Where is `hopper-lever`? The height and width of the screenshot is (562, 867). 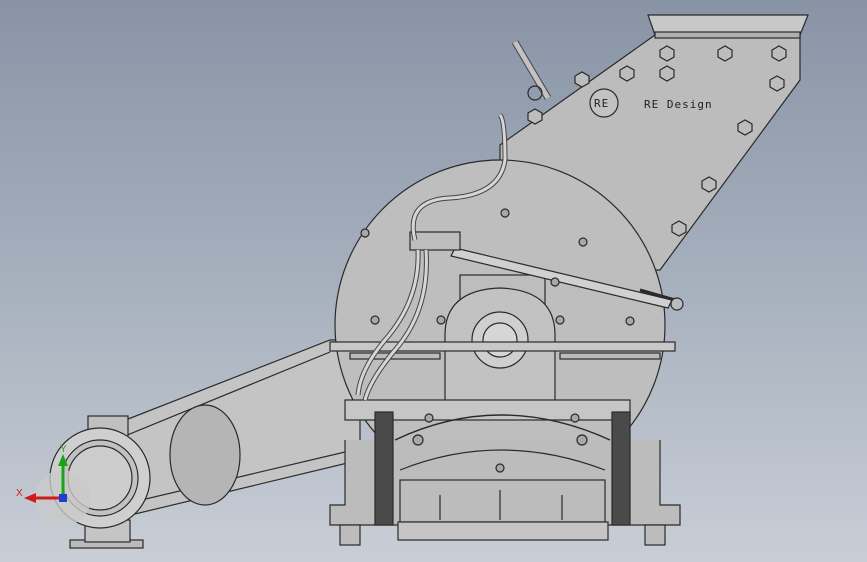 hopper-lever is located at coordinates (531, 70).